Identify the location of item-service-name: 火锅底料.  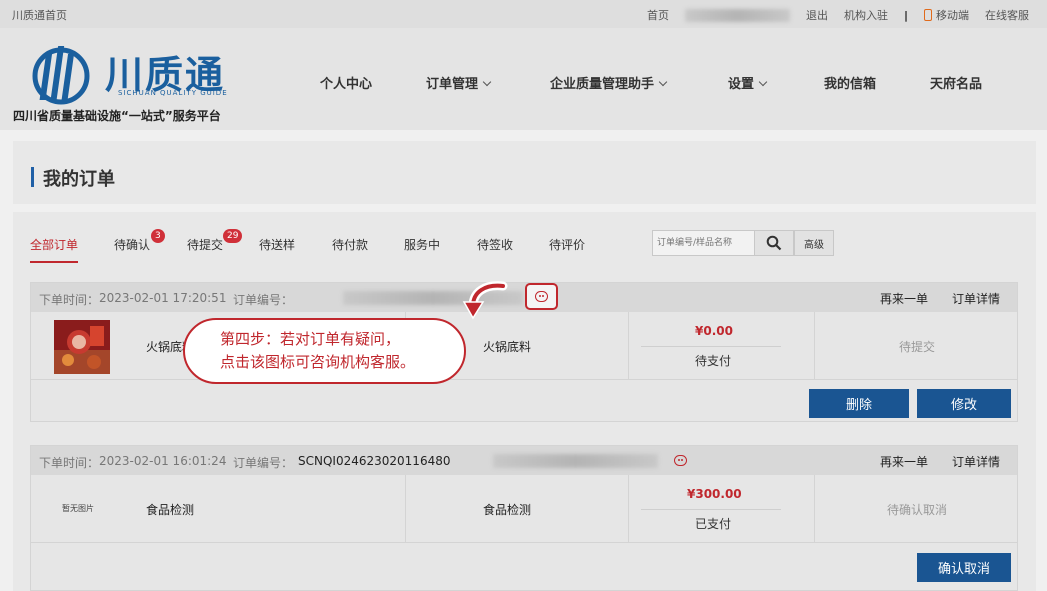
(507, 347).